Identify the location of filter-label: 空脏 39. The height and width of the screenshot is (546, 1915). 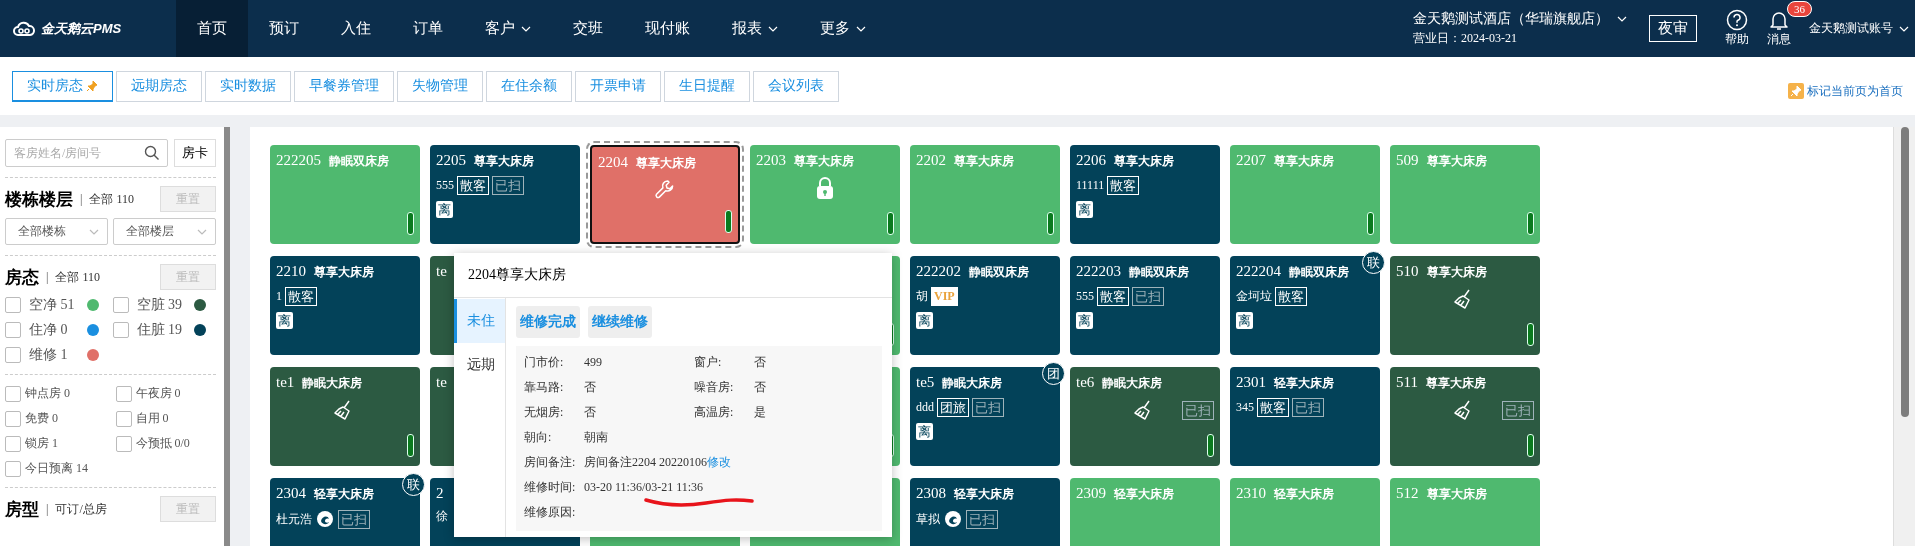
(159, 305).